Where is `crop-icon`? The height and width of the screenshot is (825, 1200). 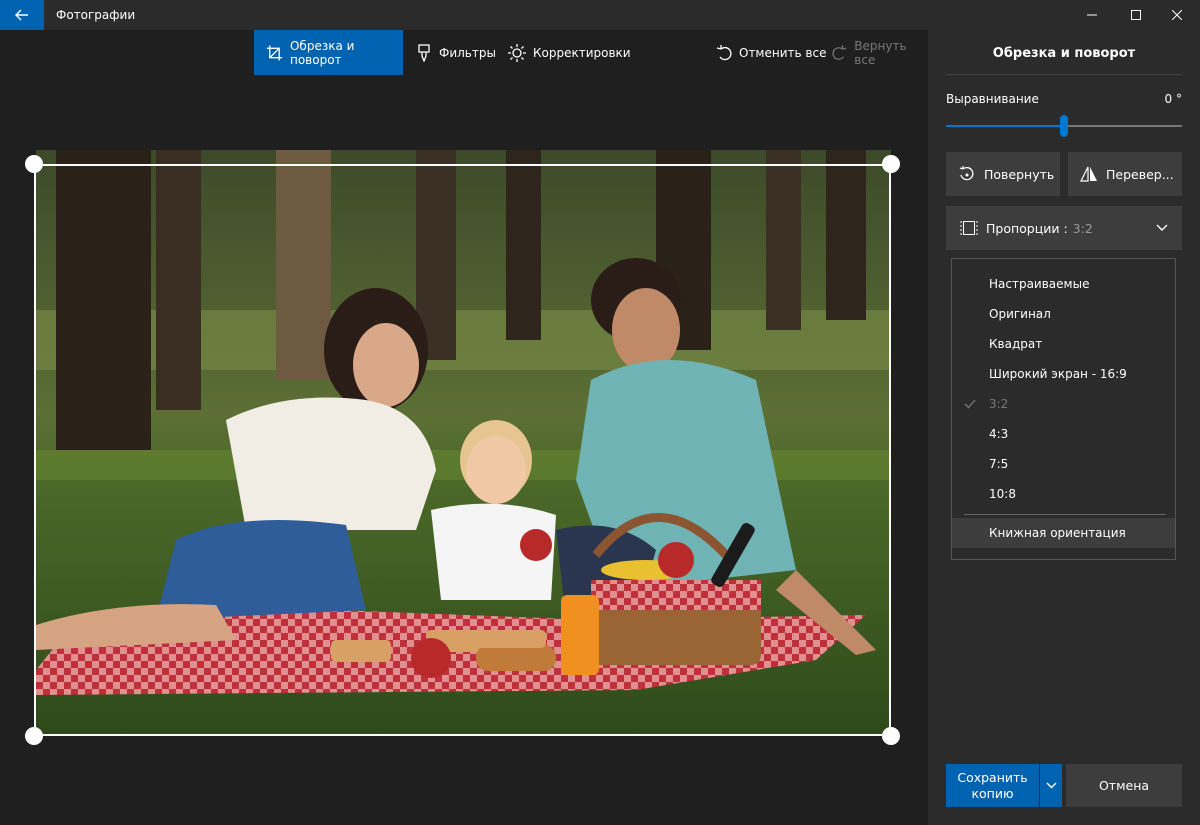 crop-icon is located at coordinates (274, 52).